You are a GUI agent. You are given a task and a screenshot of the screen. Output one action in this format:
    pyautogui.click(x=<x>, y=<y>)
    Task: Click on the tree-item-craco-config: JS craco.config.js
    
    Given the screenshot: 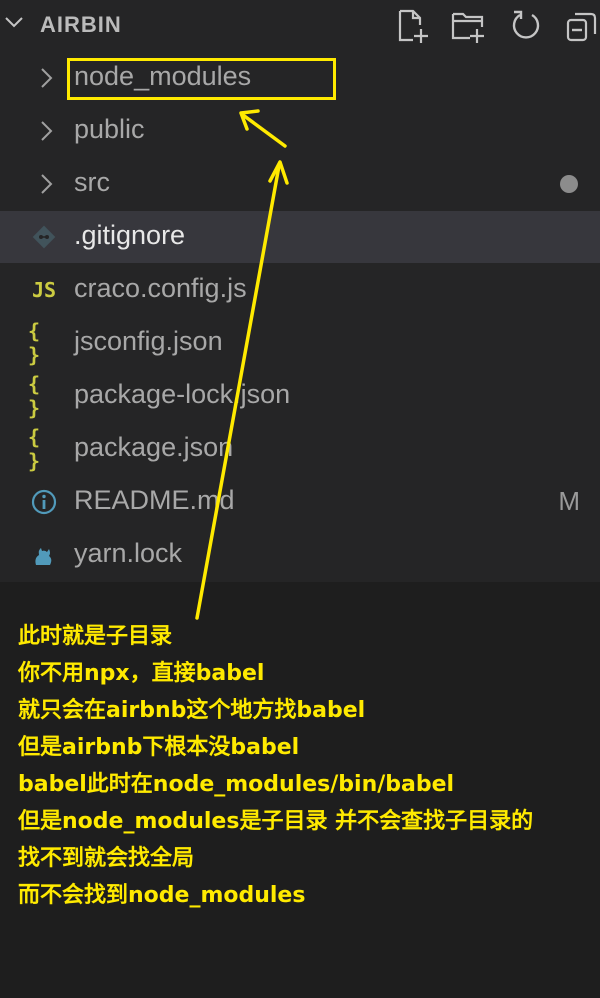 What is the action you would take?
    pyautogui.click(x=300, y=290)
    